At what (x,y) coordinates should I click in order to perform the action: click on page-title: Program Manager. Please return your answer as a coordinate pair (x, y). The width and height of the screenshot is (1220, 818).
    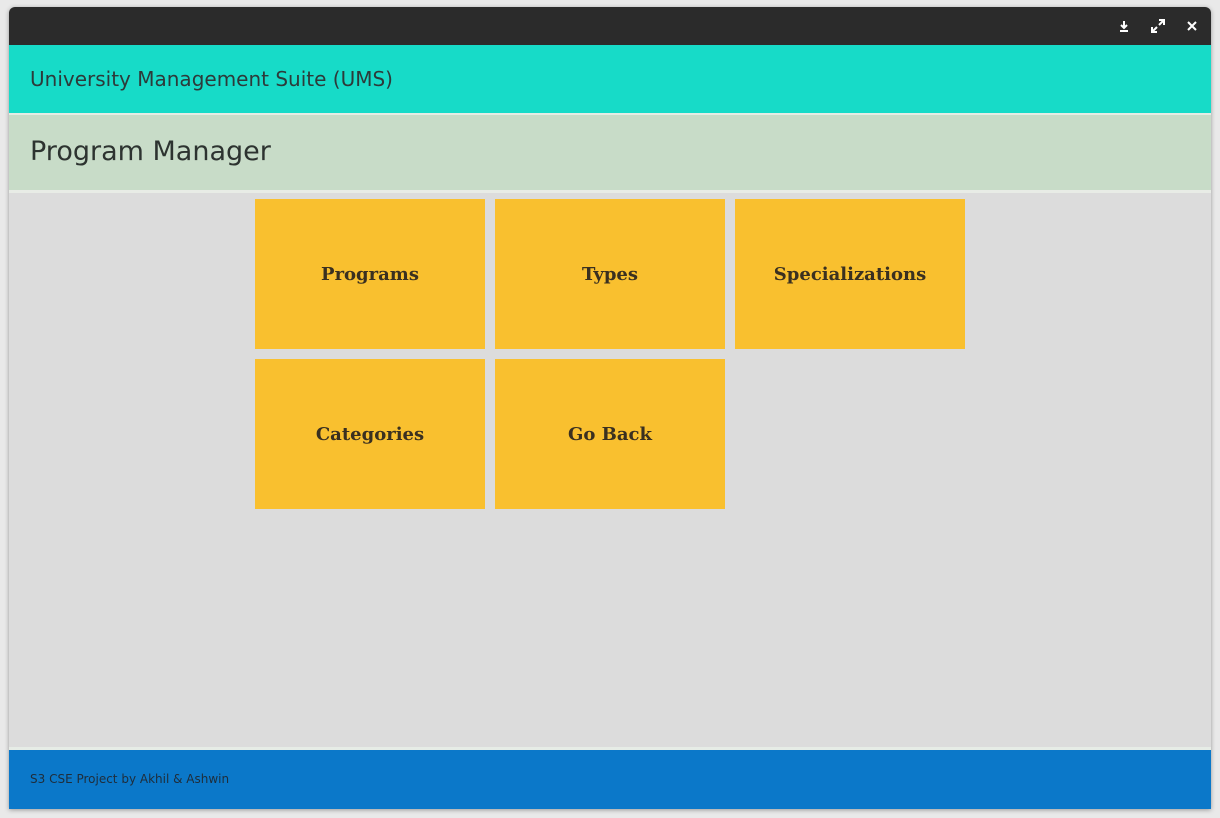
    Looking at the image, I should click on (150, 151).